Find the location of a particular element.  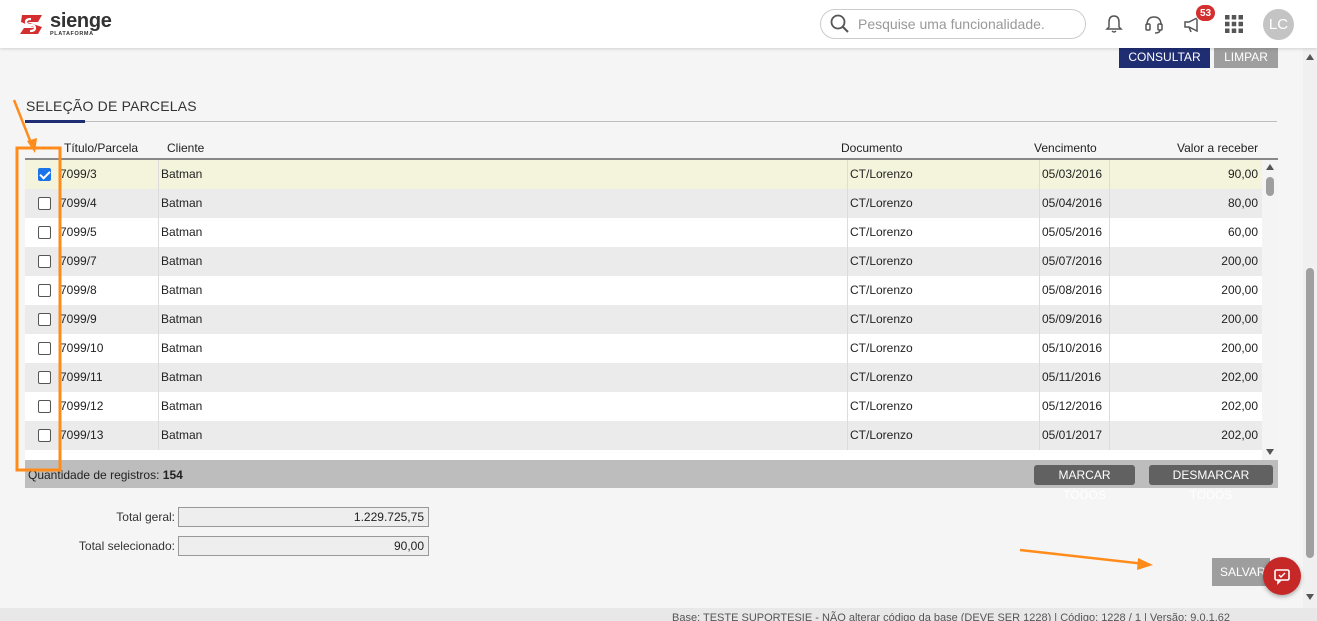

user-avatar: LC is located at coordinates (1278, 24).